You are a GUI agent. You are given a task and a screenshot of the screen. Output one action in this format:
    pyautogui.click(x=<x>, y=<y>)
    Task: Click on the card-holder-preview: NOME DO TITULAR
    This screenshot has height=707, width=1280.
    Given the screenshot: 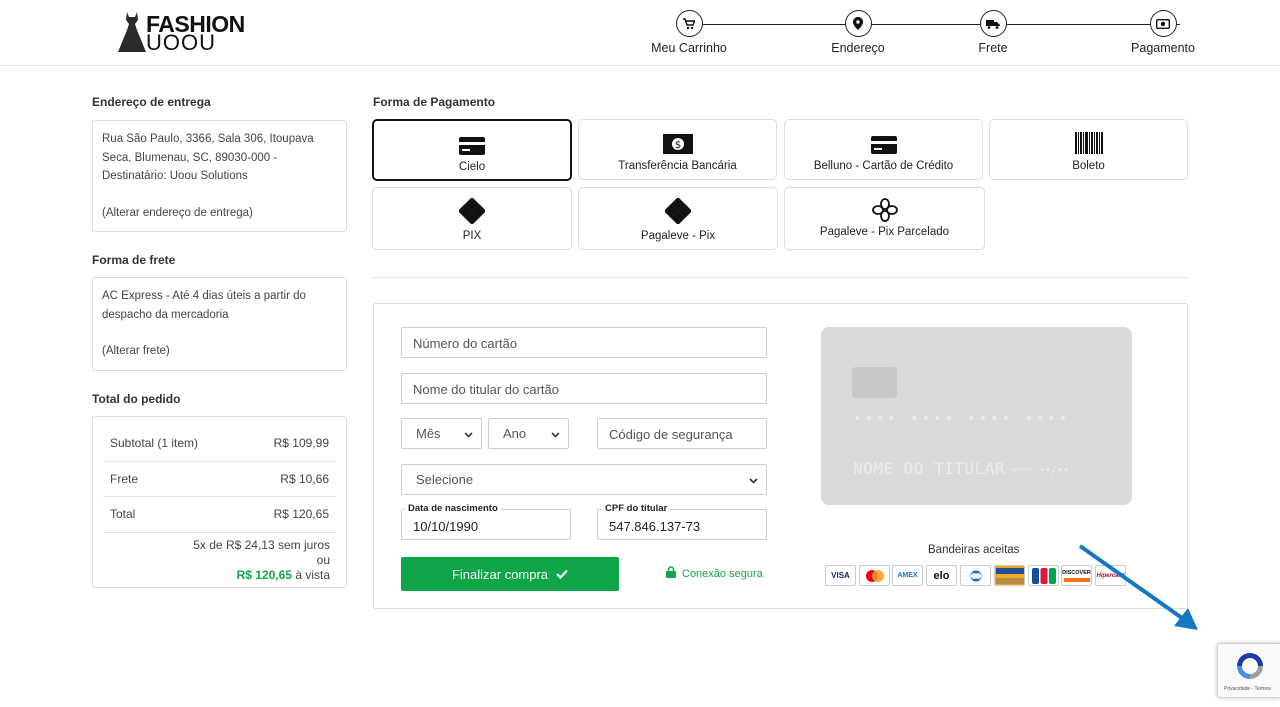 What is the action you would take?
    pyautogui.click(x=929, y=468)
    